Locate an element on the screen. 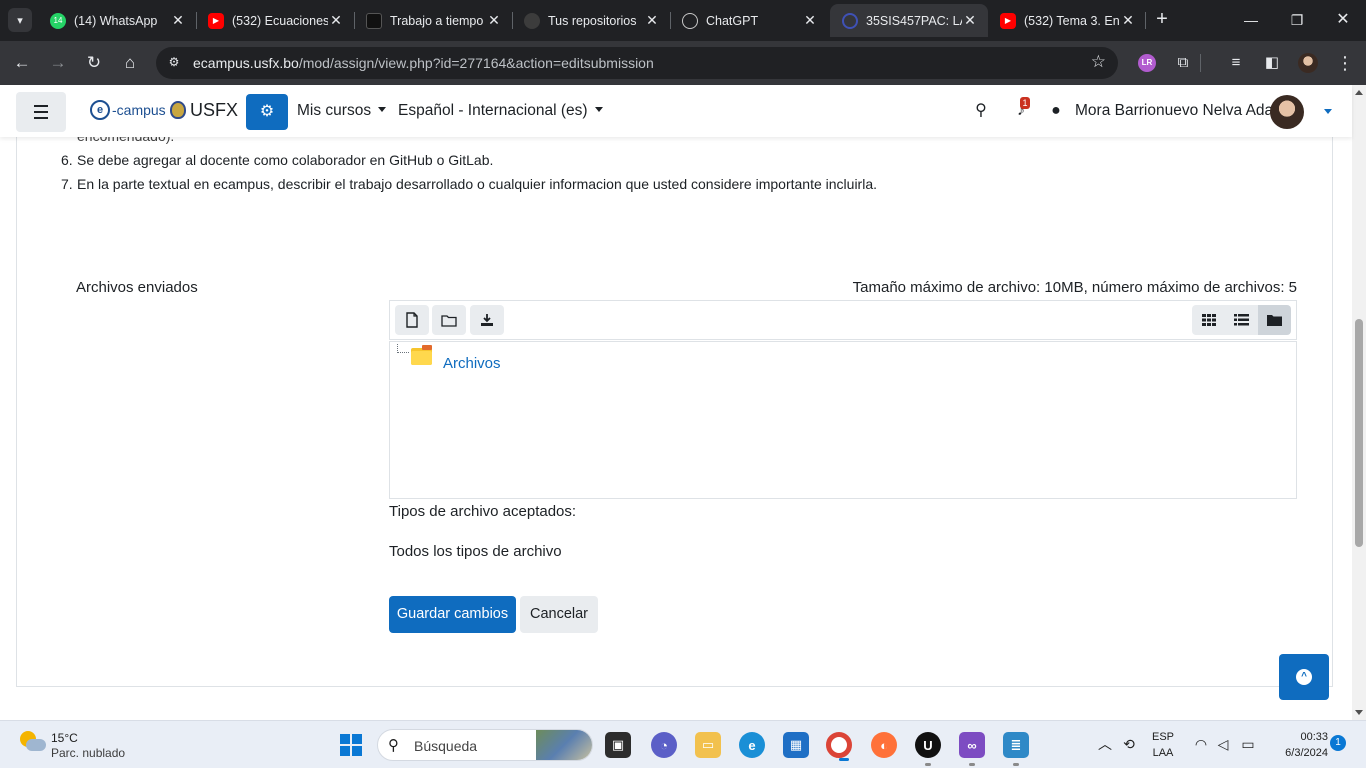 This screenshot has width=1366, height=768. close-window-button: ✕ is located at coordinates (1343, 20).